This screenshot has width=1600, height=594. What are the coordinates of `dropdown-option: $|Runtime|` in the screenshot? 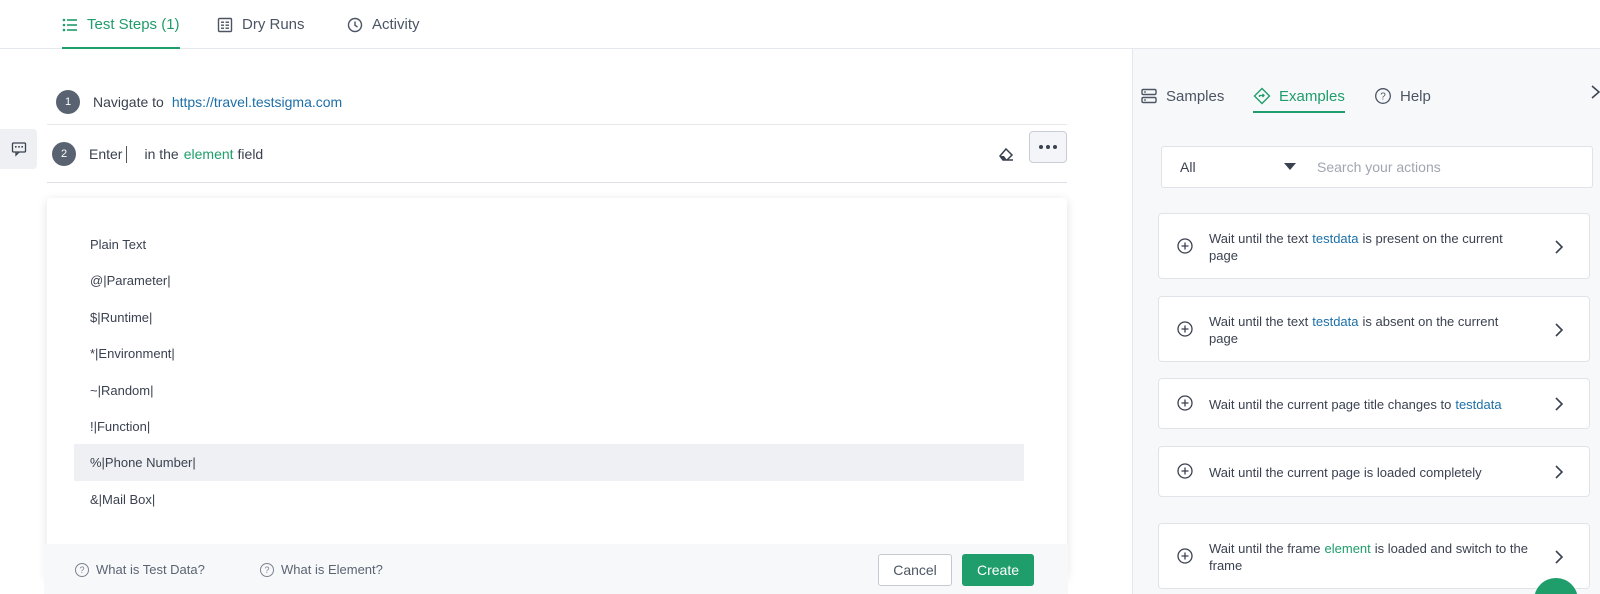 It's located at (549, 317).